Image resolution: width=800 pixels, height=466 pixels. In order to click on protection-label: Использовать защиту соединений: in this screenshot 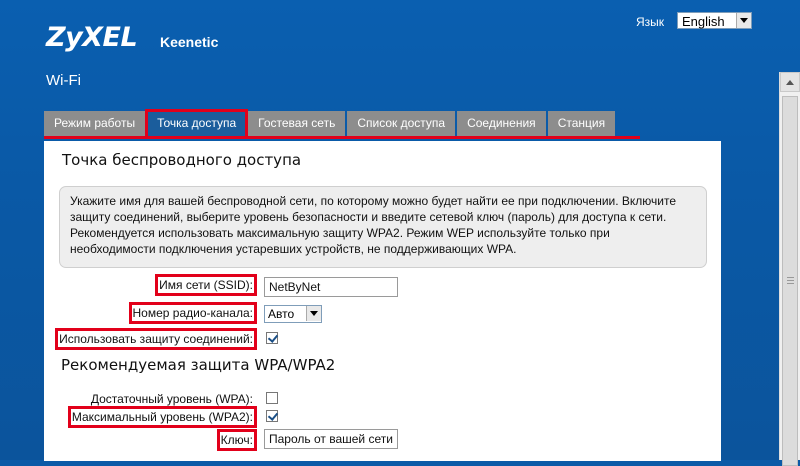, I will do `click(156, 339)`.